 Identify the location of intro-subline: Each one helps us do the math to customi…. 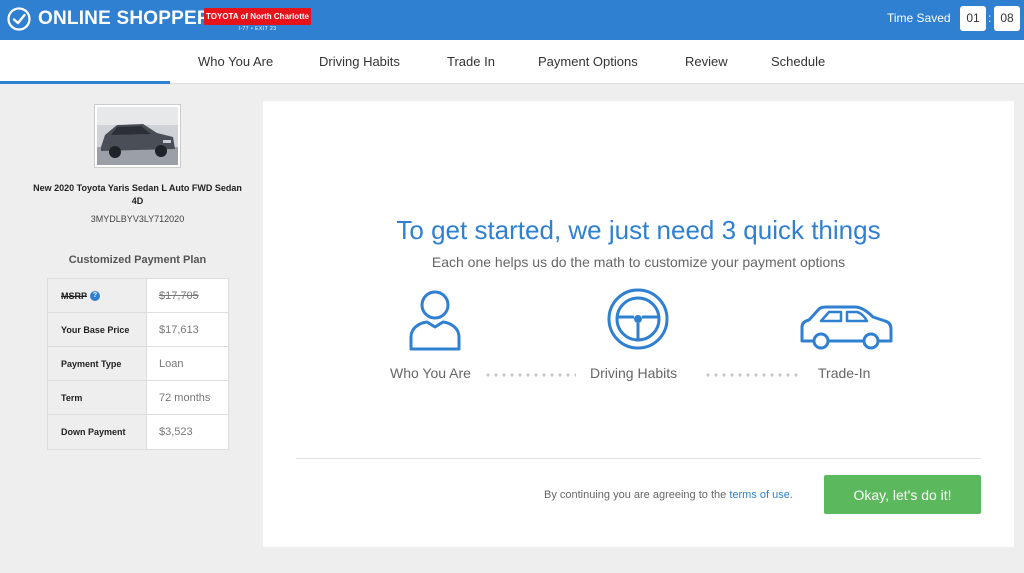
(638, 262).